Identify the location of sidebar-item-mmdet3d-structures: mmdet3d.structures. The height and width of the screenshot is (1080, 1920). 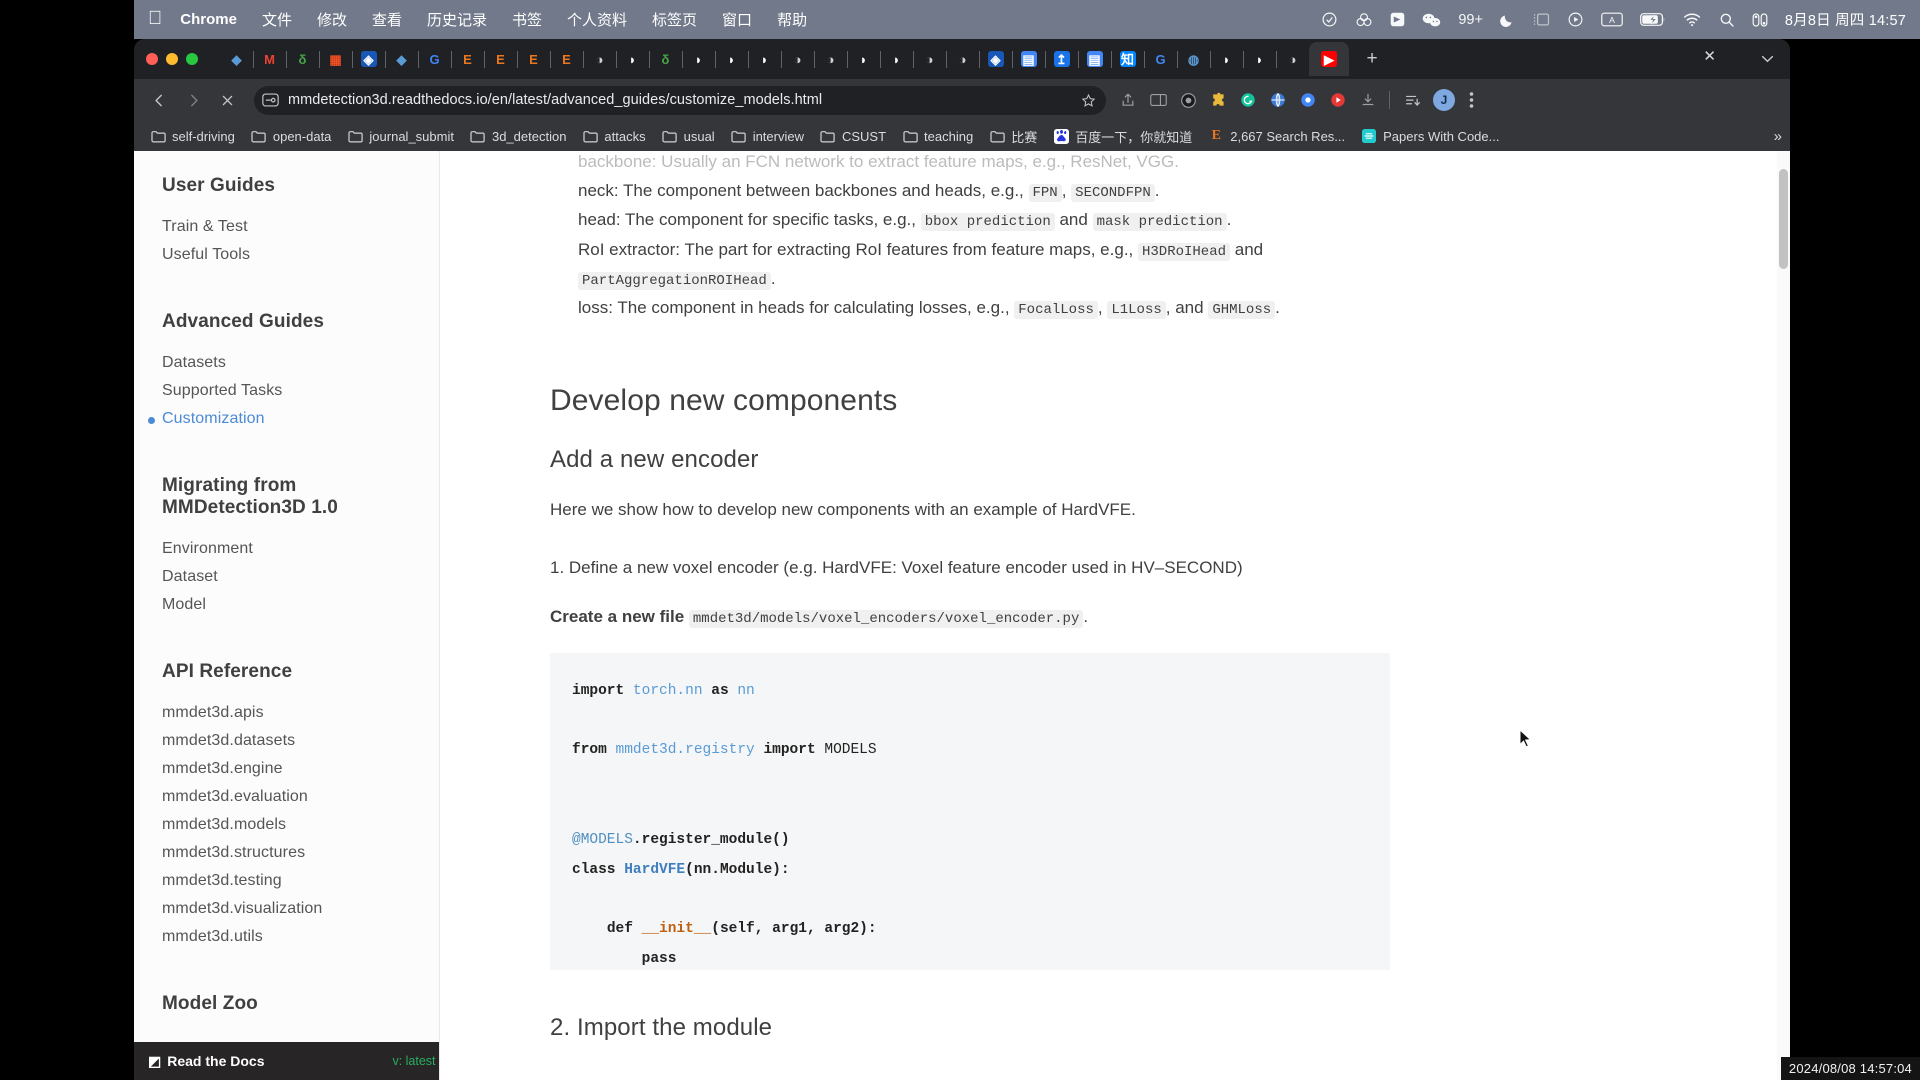
(291, 853).